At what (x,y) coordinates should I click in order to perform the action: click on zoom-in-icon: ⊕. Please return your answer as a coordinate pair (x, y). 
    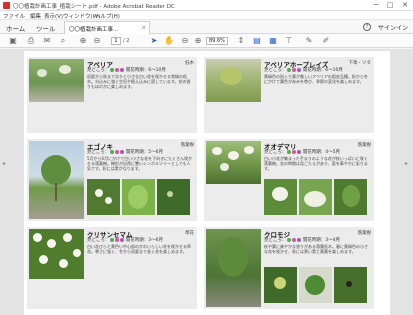
    Looking at the image, I should click on (198, 41).